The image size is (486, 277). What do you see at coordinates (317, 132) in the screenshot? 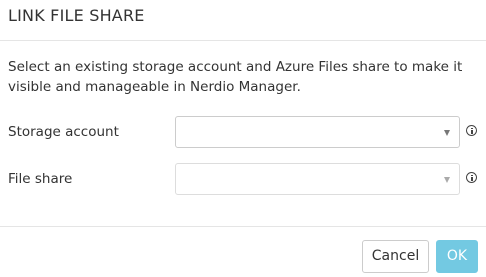
I see `storage-account-select` at bounding box center [317, 132].